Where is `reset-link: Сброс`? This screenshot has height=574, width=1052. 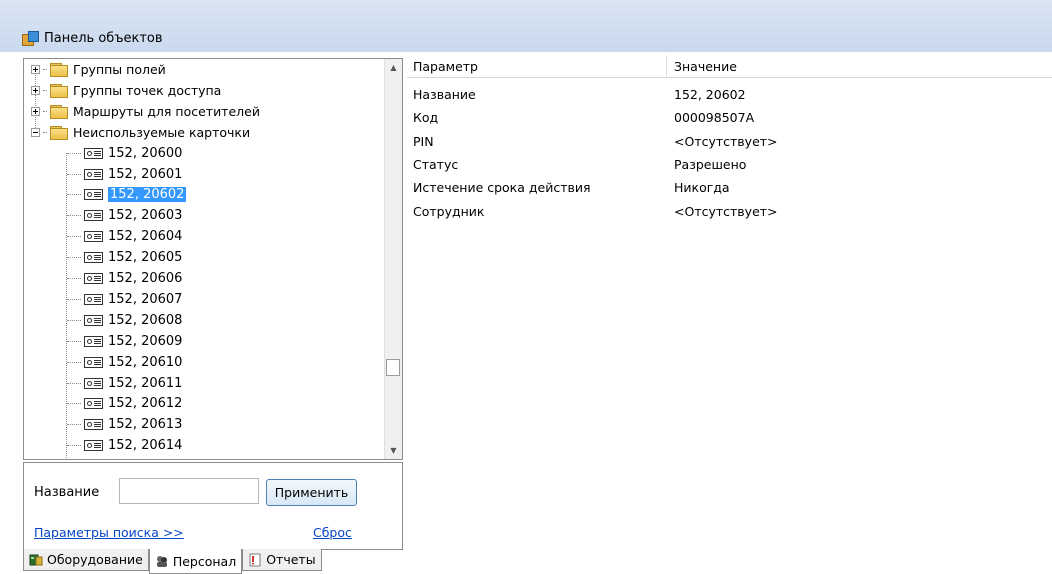 reset-link: Сброс is located at coordinates (332, 532).